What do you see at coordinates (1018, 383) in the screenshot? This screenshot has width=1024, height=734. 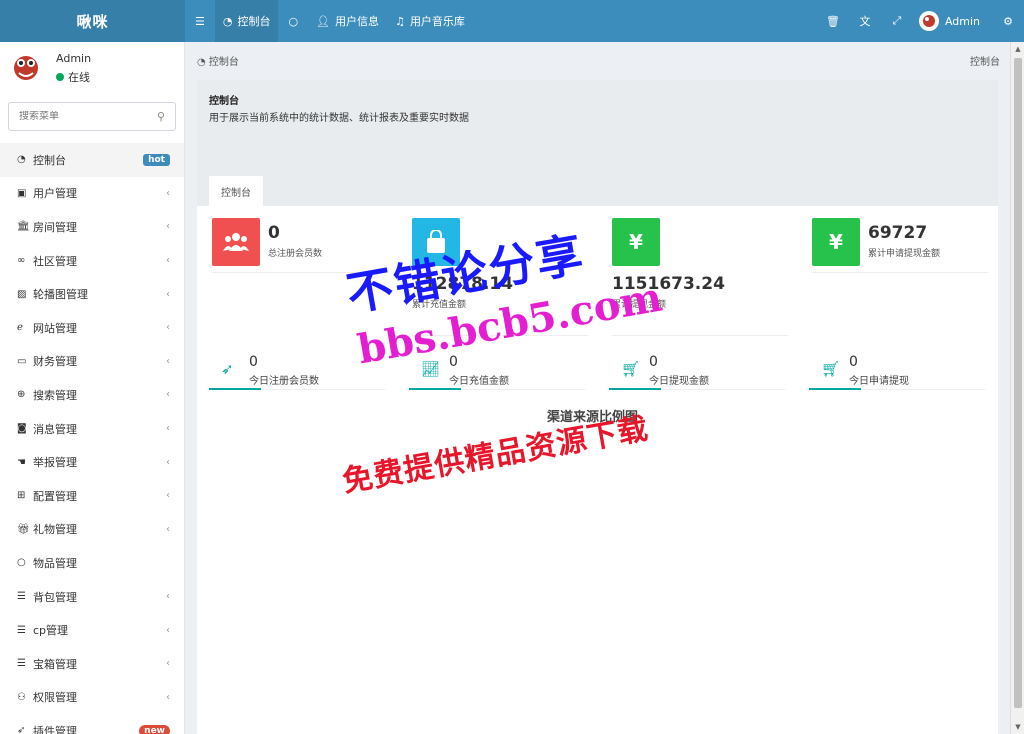 I see `scroll-thumb` at bounding box center [1018, 383].